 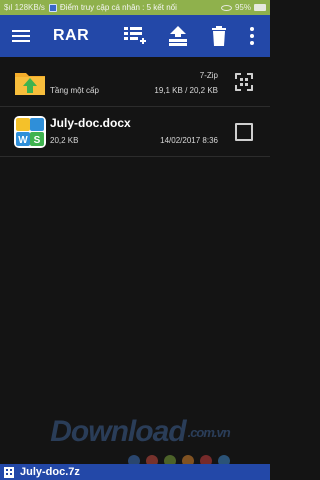 What do you see at coordinates (252, 36) in the screenshot?
I see `more-vert-icon` at bounding box center [252, 36].